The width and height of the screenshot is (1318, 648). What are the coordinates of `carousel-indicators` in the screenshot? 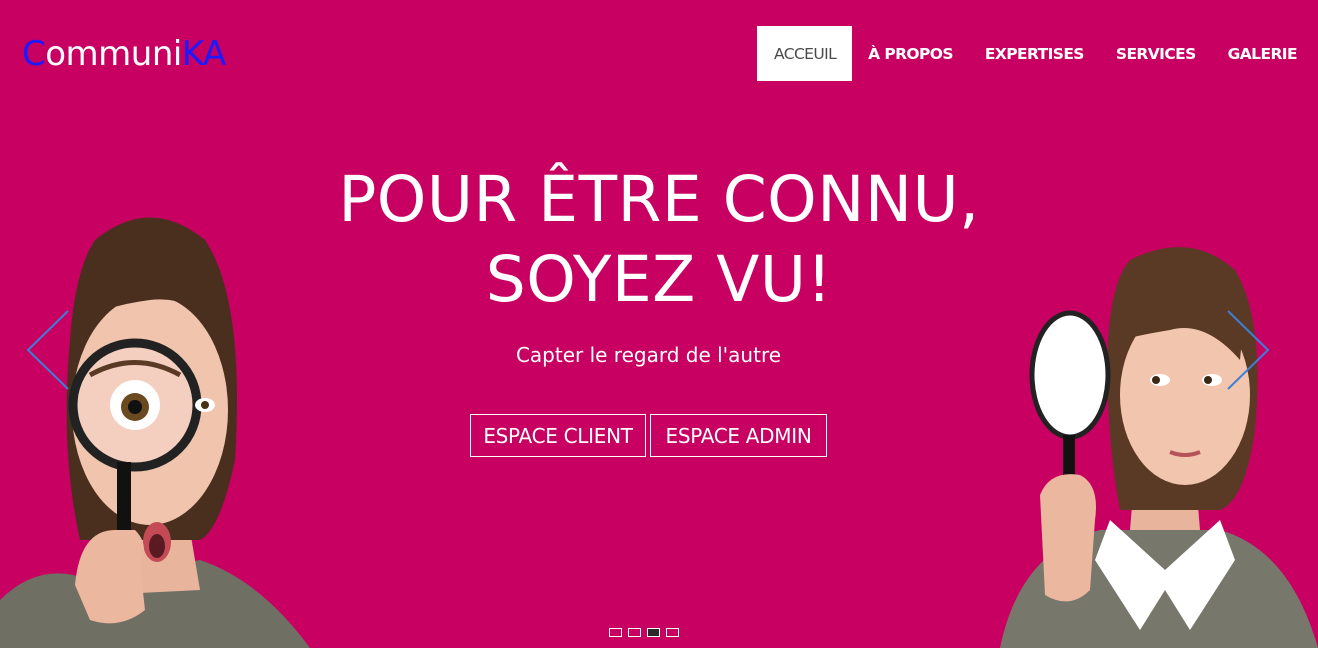 It's located at (644, 632).